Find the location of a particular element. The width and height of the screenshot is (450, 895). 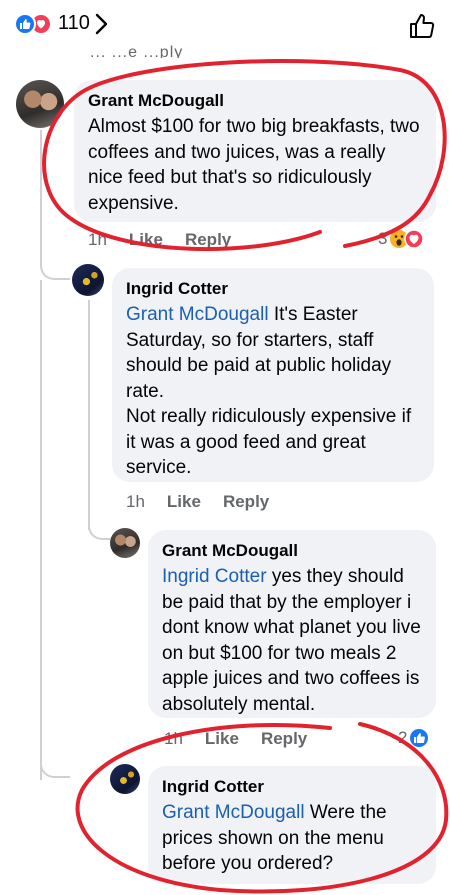

comment-reactions: 3 is located at coordinates (401, 239).